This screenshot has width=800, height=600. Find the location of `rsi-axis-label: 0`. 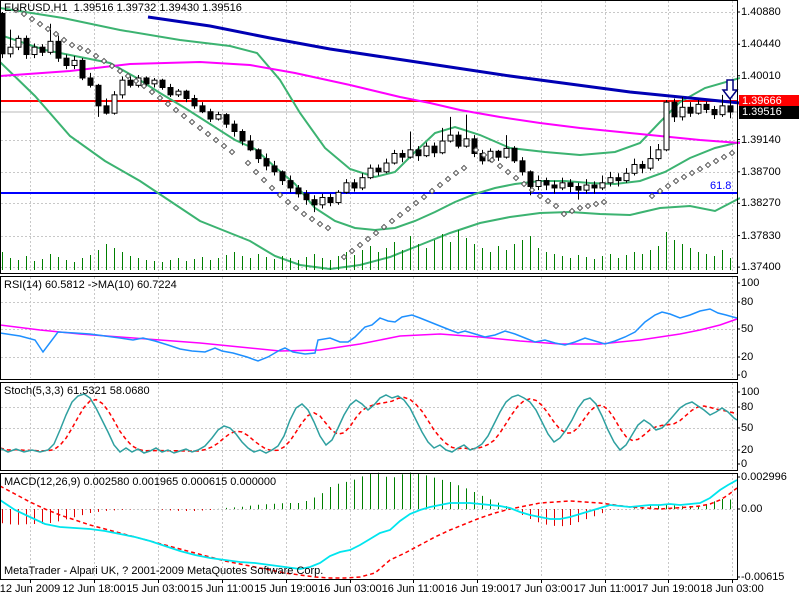

rsi-axis-label: 0 is located at coordinates (744, 375).